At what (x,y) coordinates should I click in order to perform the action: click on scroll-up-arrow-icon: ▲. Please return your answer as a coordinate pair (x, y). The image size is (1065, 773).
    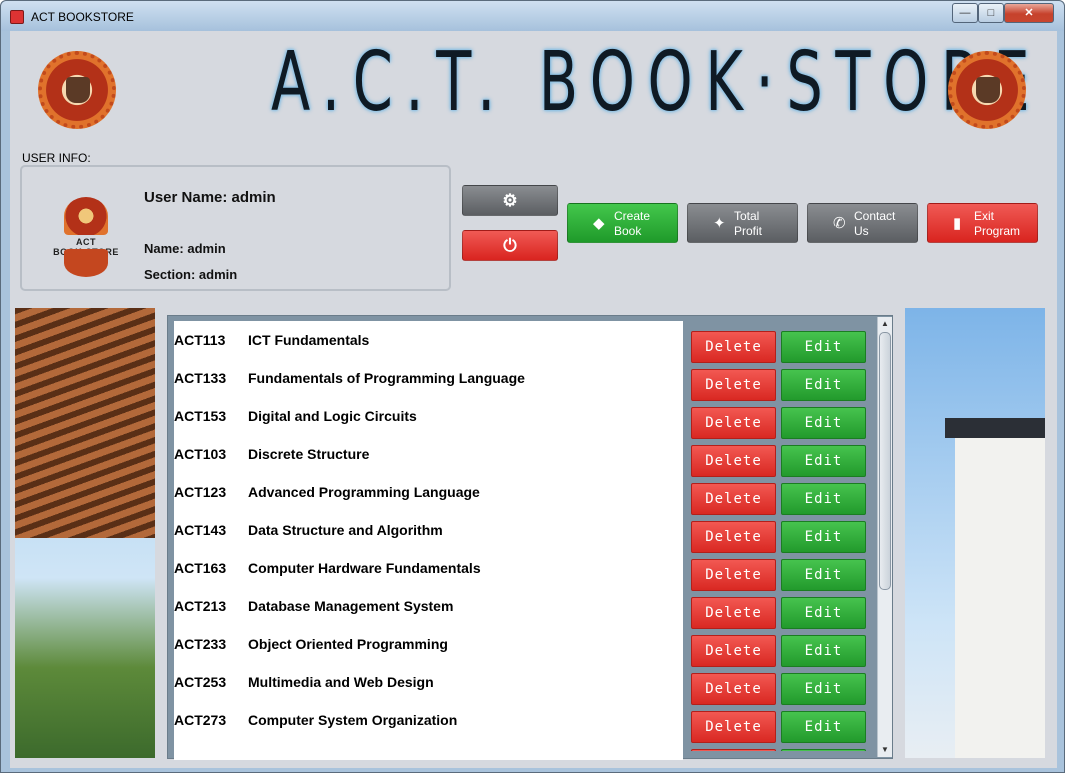
    Looking at the image, I should click on (885, 324).